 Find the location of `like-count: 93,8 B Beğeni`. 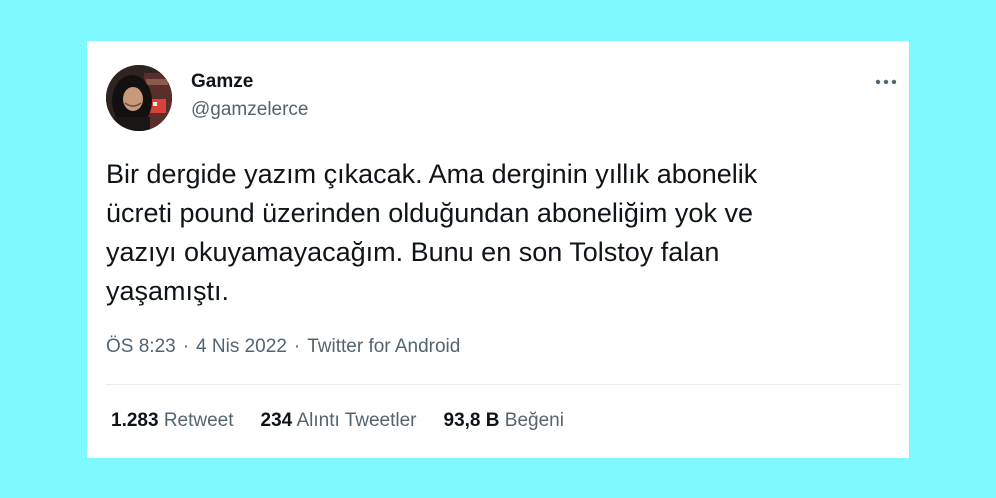

like-count: 93,8 B Beğeni is located at coordinates (504, 421).